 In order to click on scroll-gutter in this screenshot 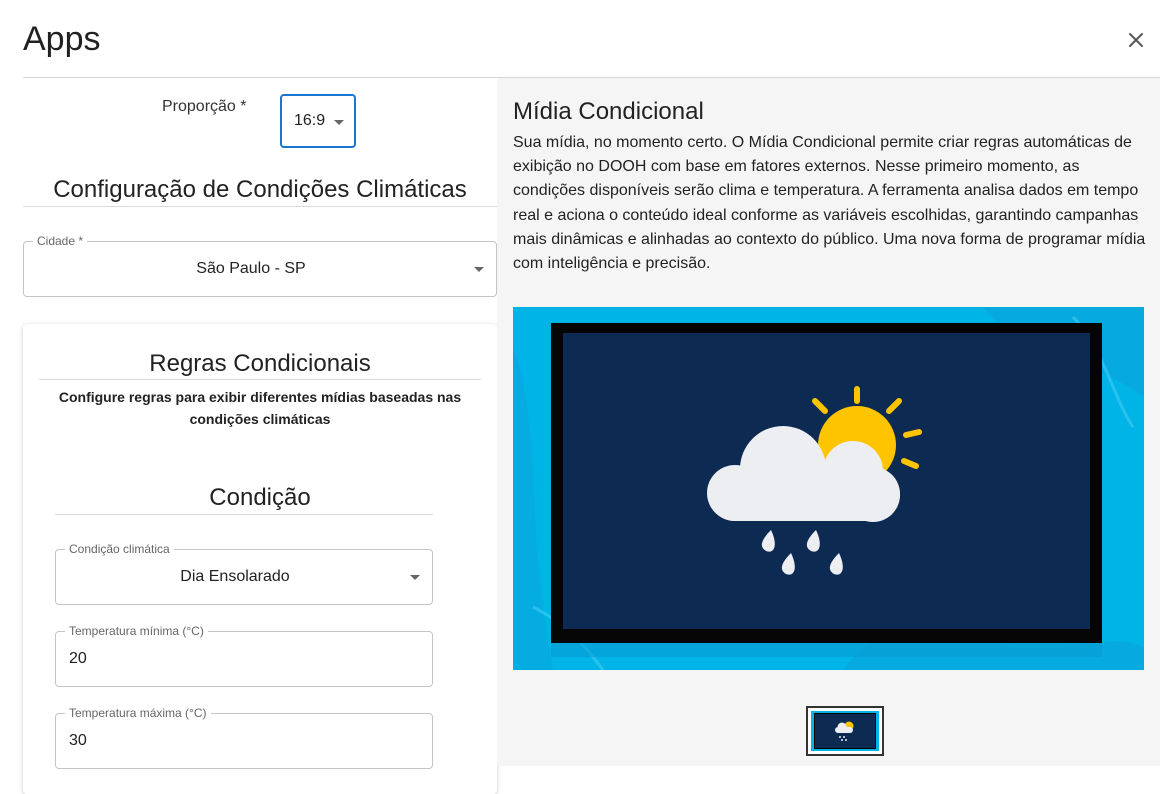, I will do `click(1168, 422)`.